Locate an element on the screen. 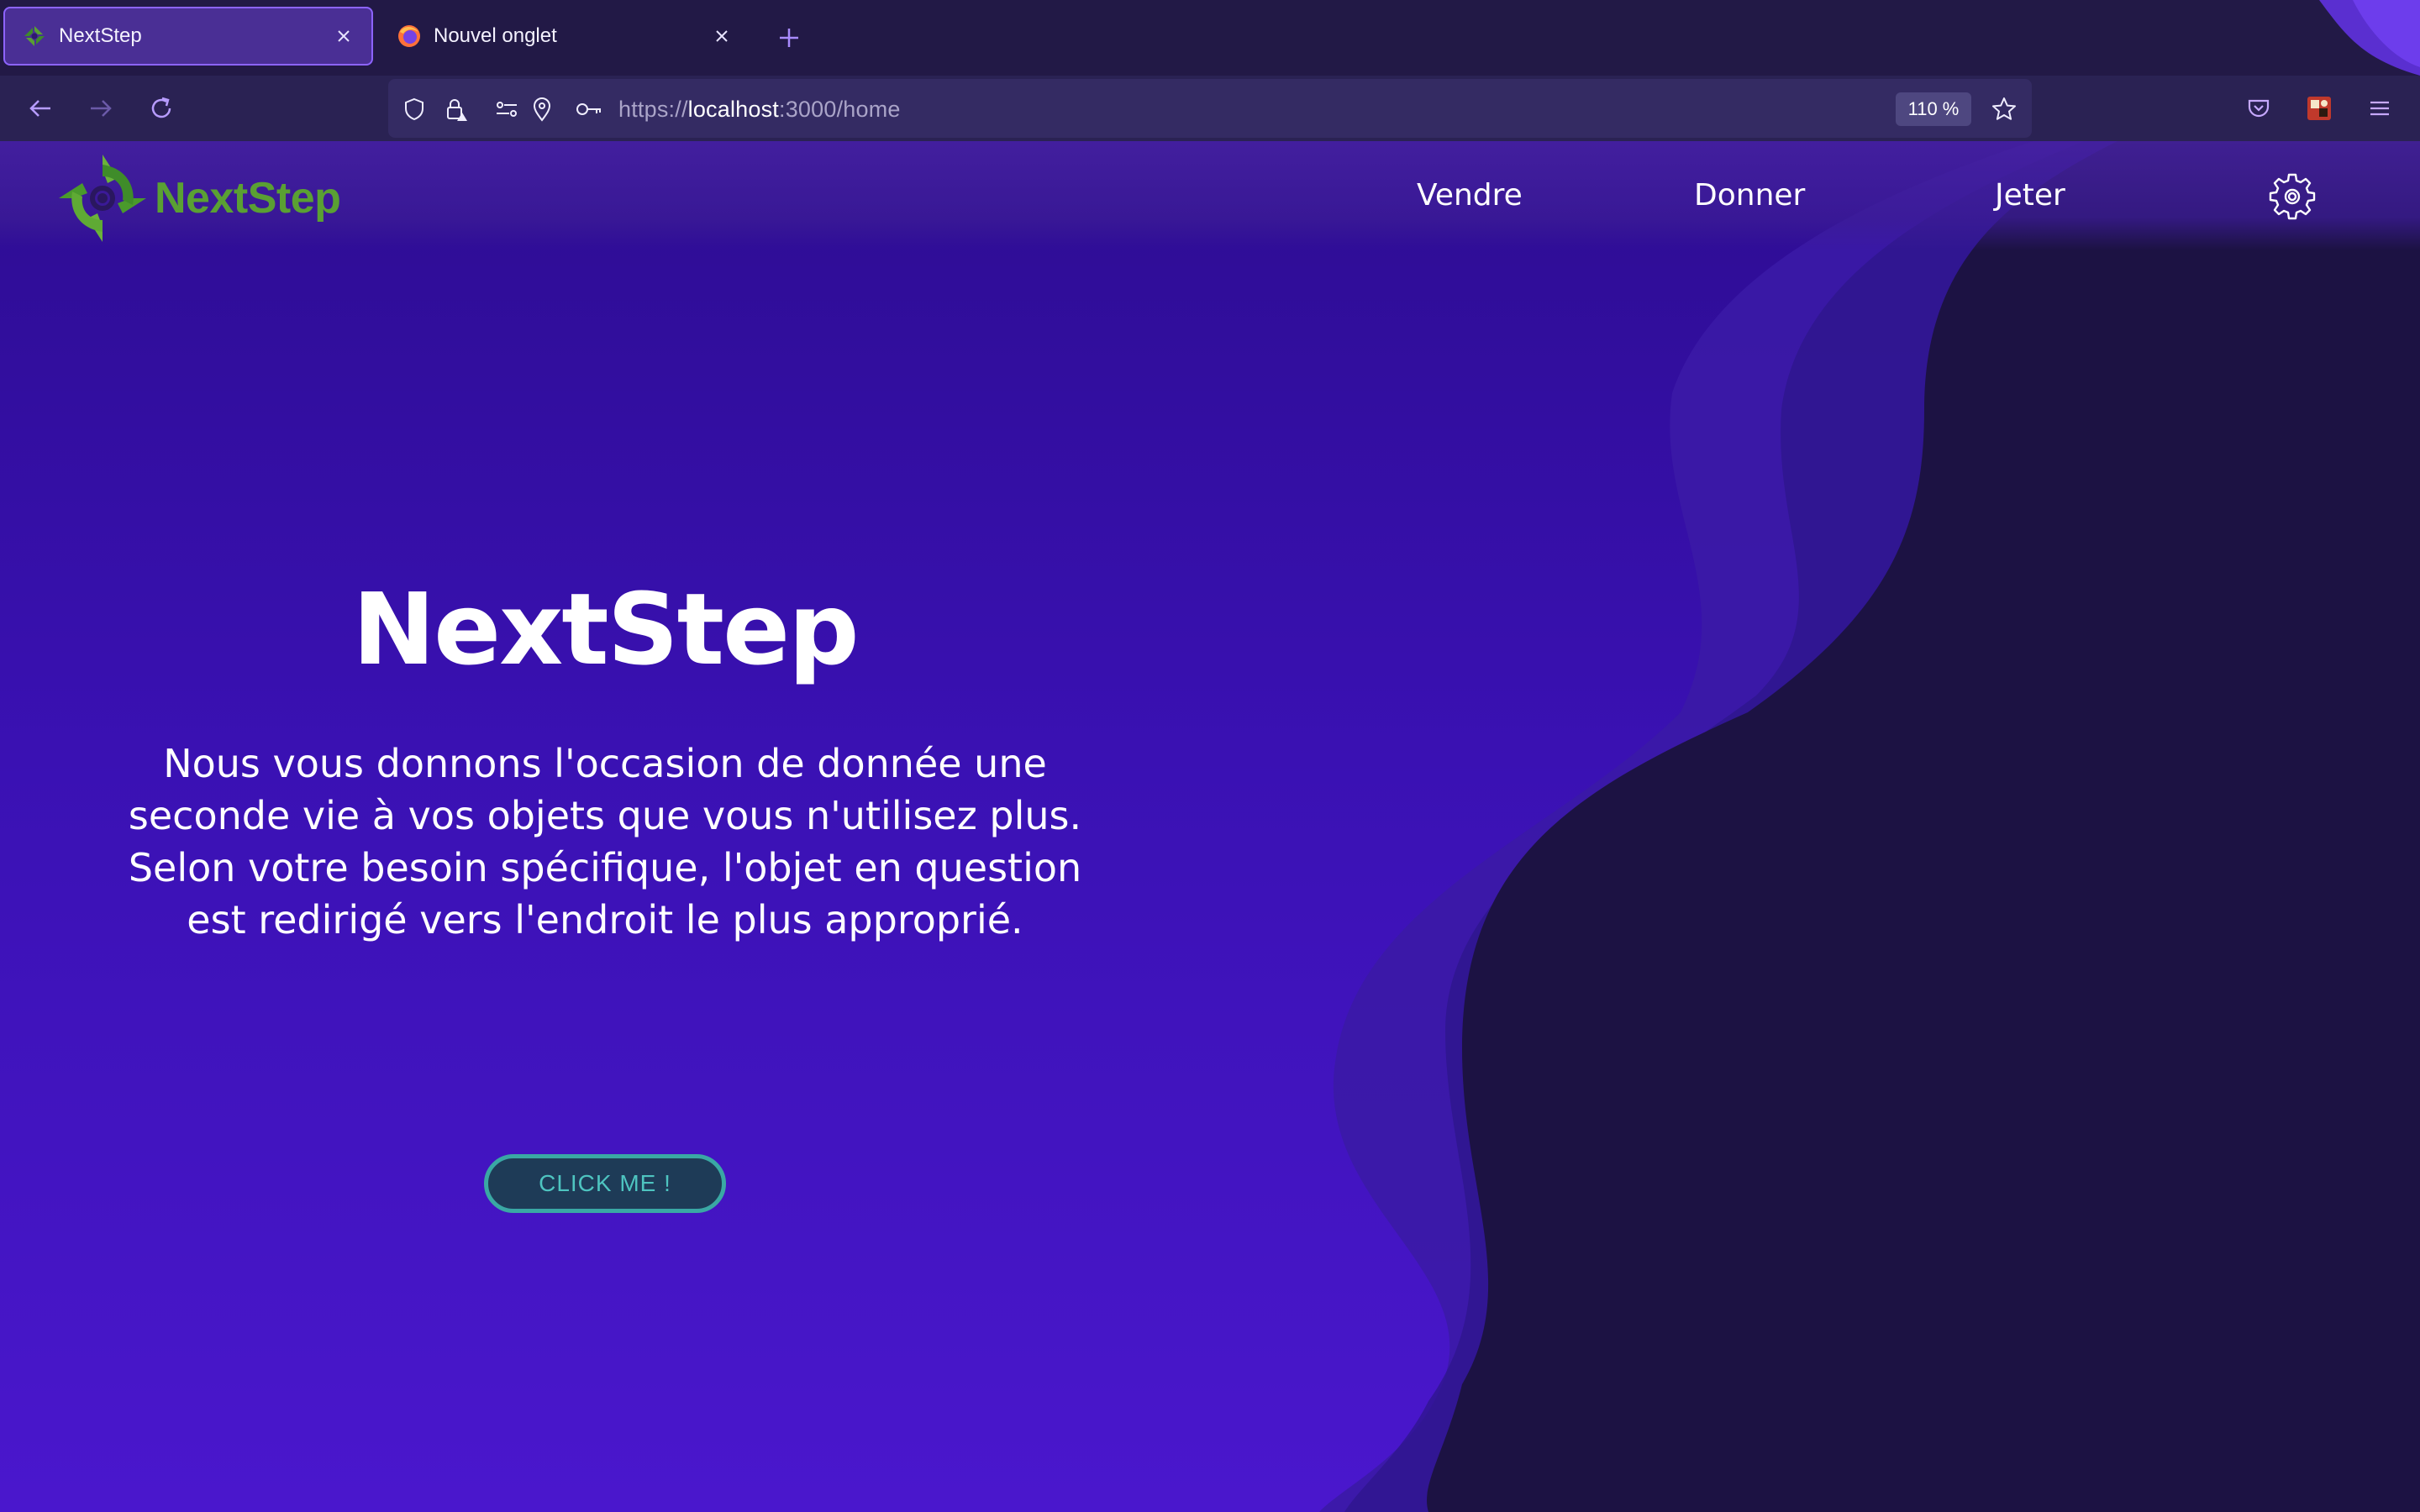  plus-icon is located at coordinates (789, 38).